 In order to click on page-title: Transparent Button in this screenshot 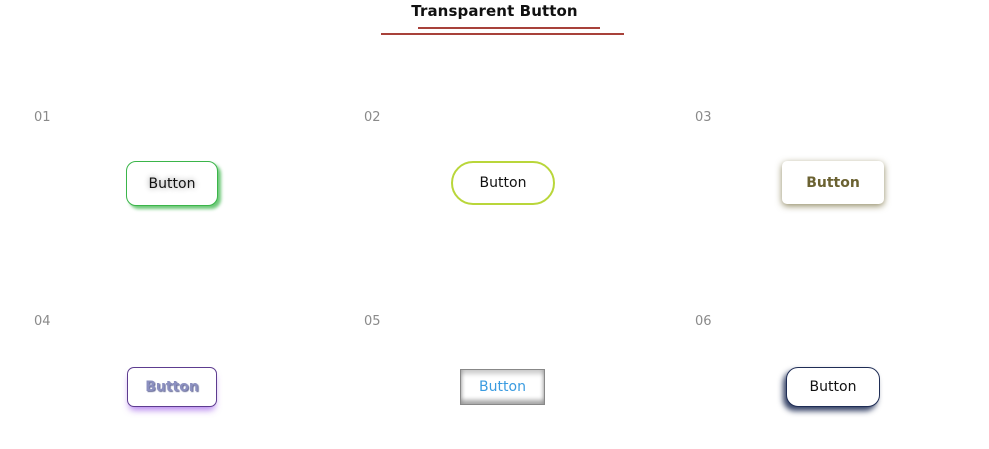, I will do `click(494, 11)`.